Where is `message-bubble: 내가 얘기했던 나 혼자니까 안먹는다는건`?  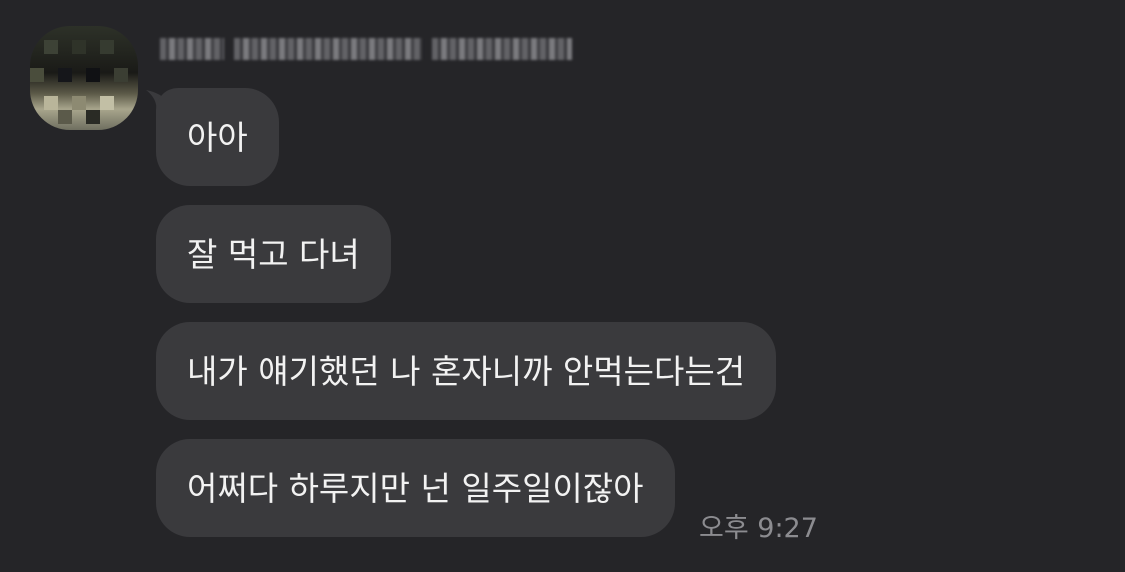 message-bubble: 내가 얘기했던 나 혼자니까 안먹는다는건 is located at coordinates (466, 371).